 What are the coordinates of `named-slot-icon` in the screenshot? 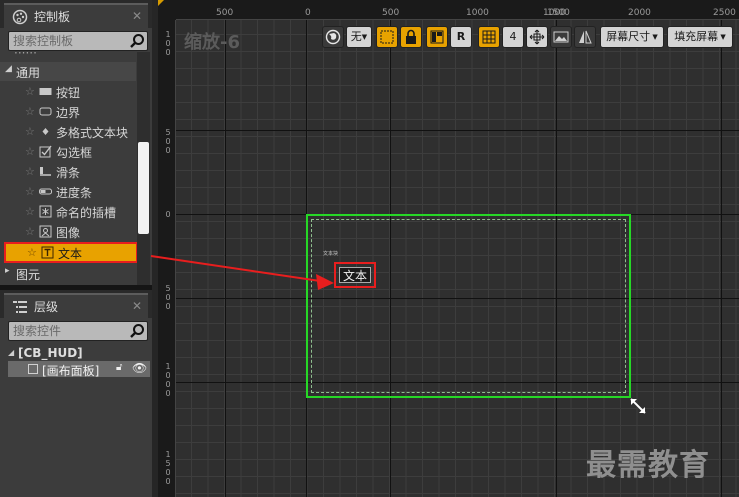 It's located at (45, 211).